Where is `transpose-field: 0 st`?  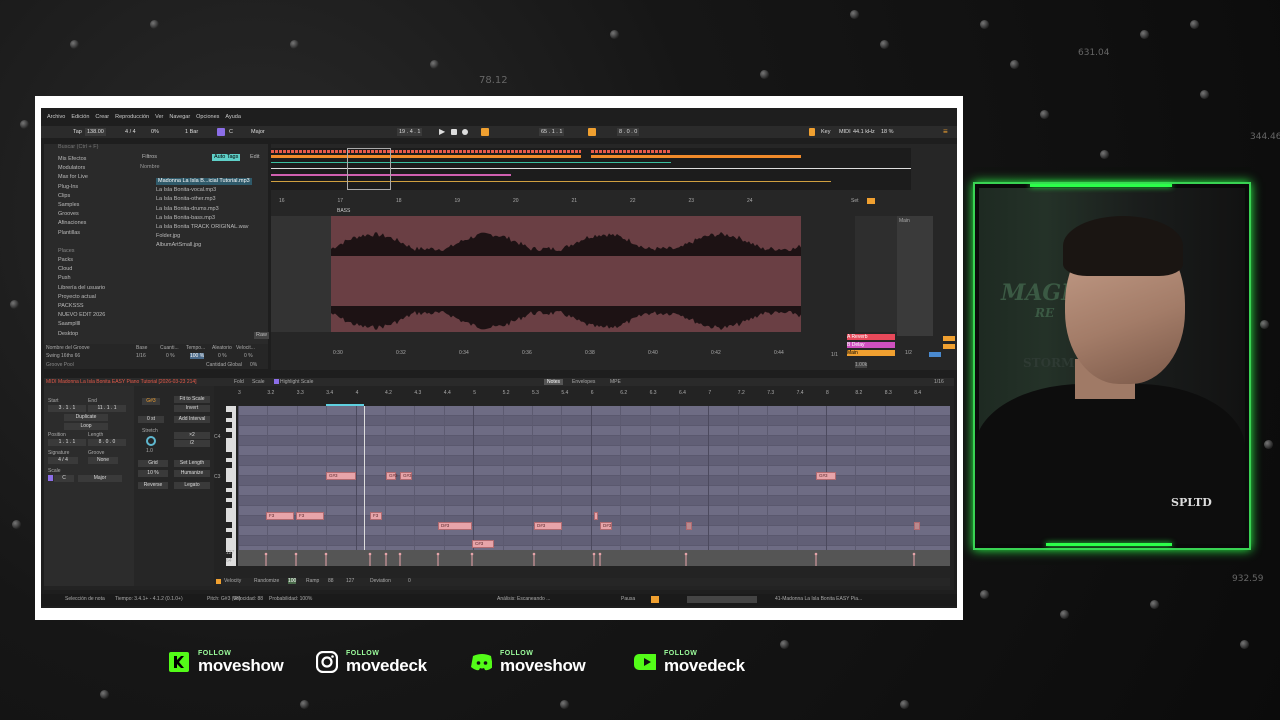
transpose-field: 0 st is located at coordinates (151, 419).